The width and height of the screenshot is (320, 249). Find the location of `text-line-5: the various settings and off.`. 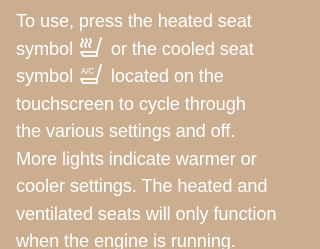

text-line-5: the various settings and off. is located at coordinates (126, 131).